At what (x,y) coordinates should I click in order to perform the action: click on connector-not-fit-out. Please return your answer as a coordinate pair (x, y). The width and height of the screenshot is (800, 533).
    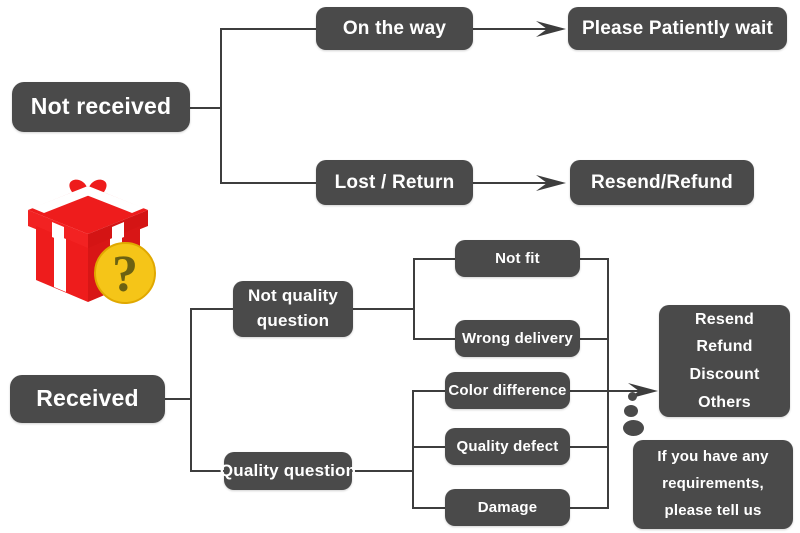
    Looking at the image, I should click on (594, 259).